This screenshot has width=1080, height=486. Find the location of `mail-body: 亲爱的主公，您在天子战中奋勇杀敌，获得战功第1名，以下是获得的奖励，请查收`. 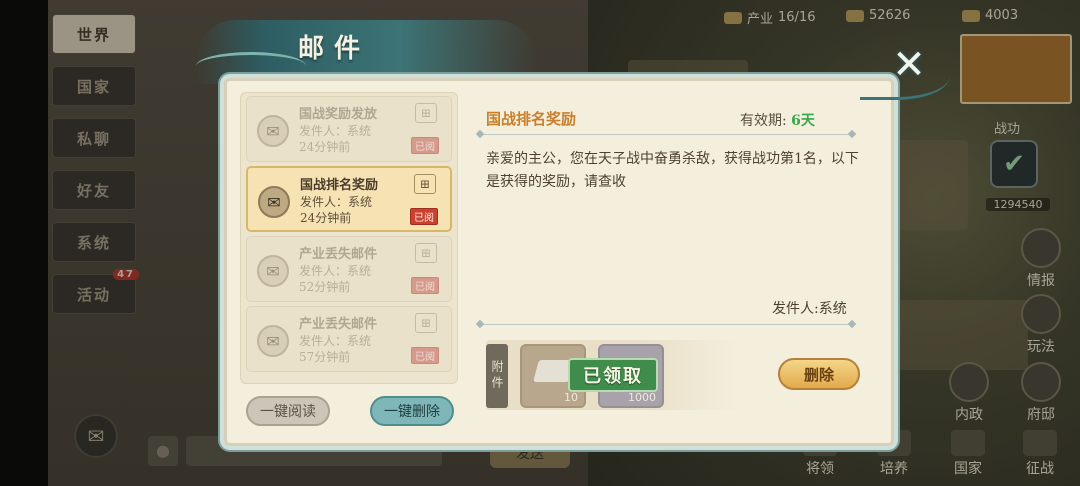

mail-body: 亲爱的主公，您在天子战中奋勇杀敌，获得战功第1名，以下是获得的奖励，请查收 is located at coordinates (672, 170).